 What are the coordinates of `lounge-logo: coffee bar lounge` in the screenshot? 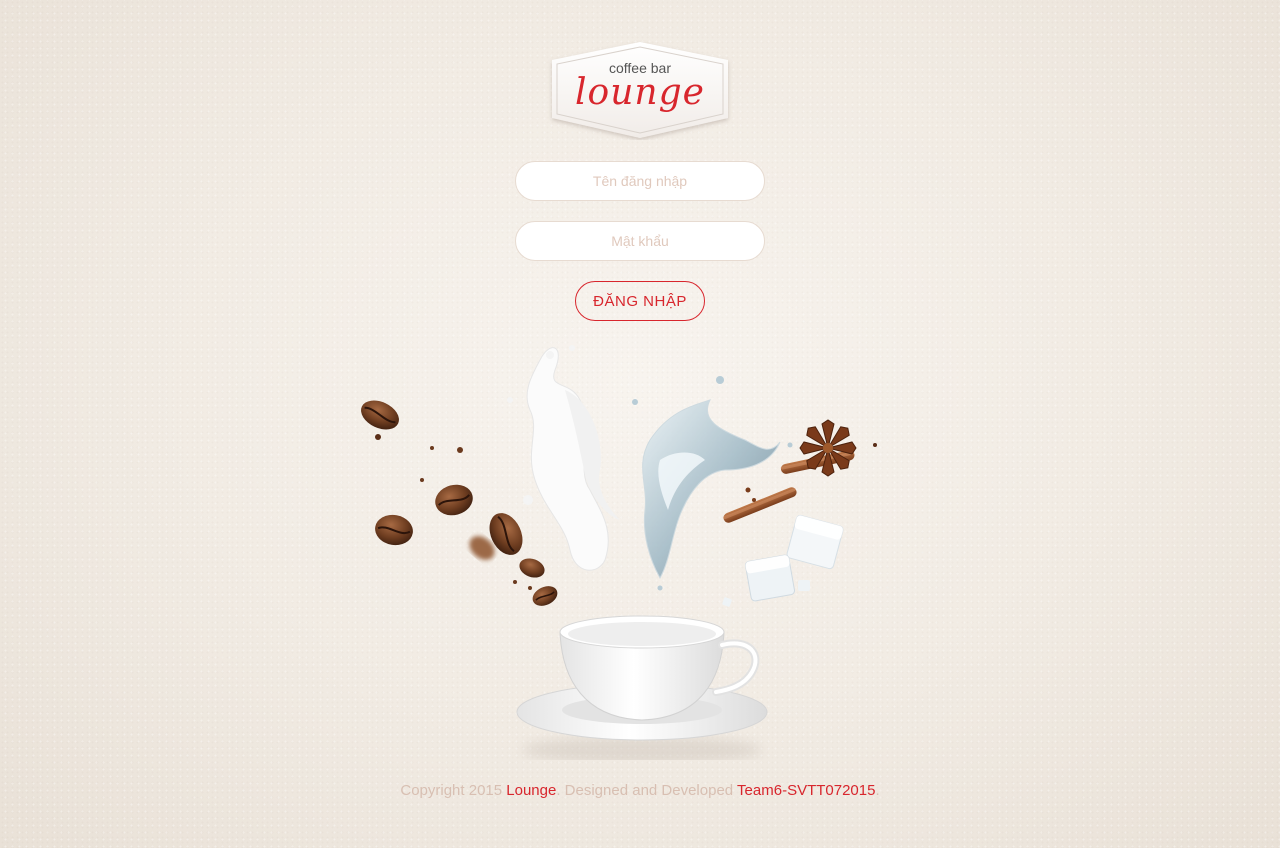 It's located at (640, 90).